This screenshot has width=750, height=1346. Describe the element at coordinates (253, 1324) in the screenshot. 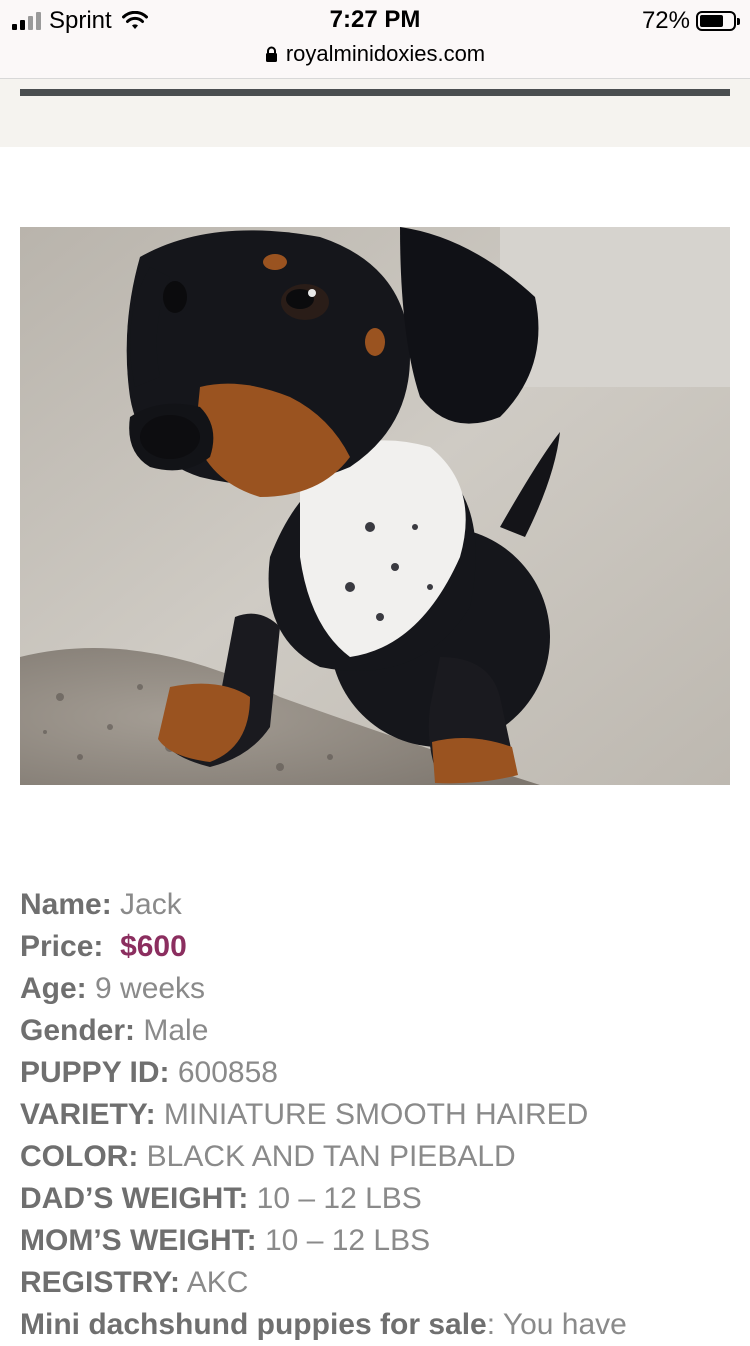

I see `detail-label: Mini dachshund puppies for sale` at that location.